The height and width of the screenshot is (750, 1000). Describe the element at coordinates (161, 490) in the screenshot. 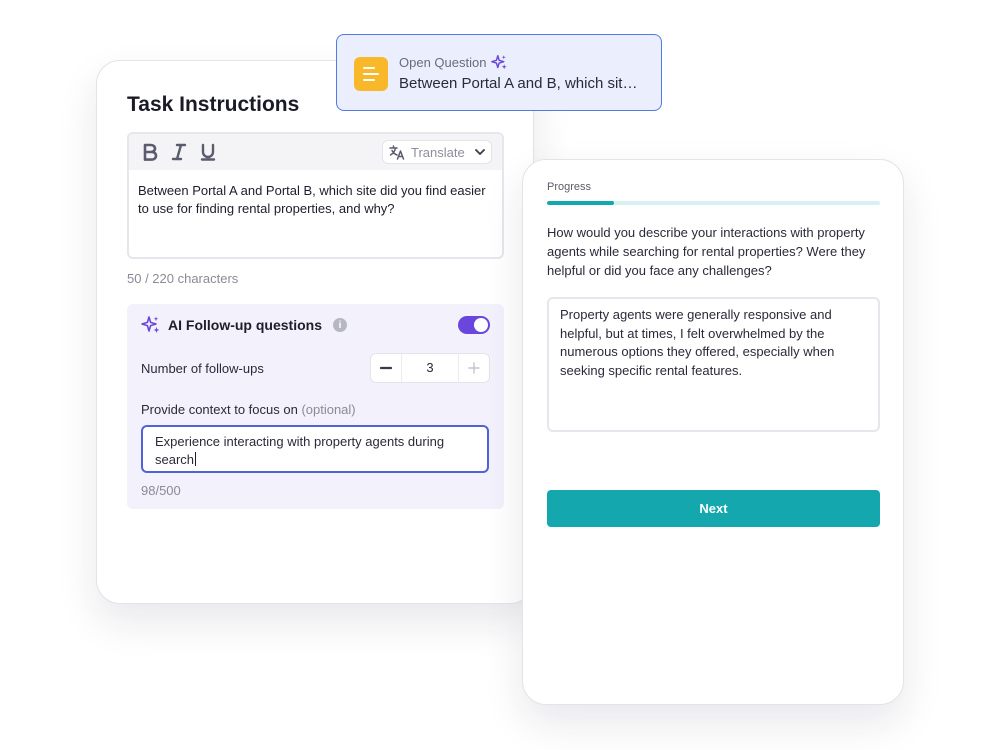

I see `context-character-count: 98/500` at that location.